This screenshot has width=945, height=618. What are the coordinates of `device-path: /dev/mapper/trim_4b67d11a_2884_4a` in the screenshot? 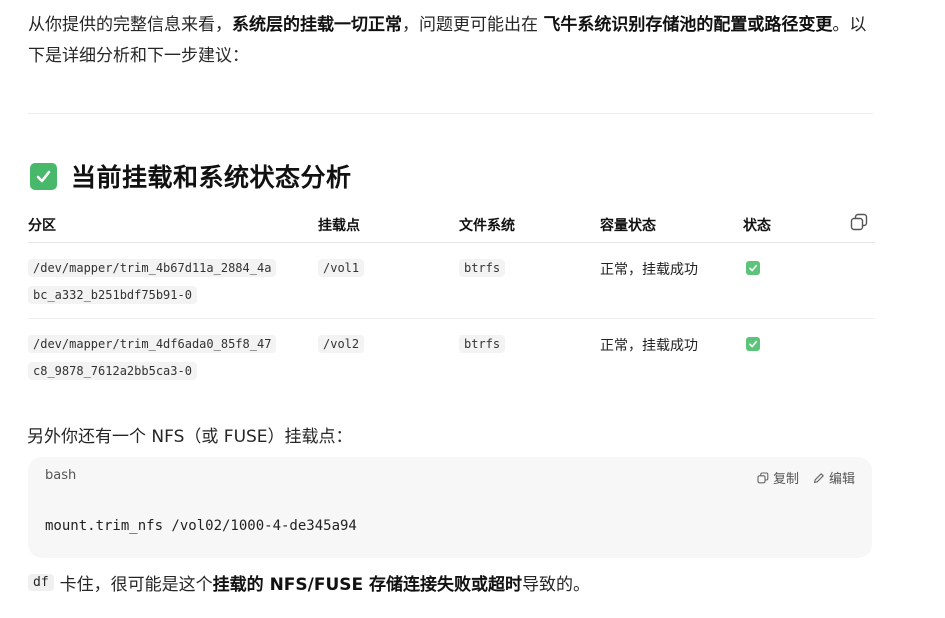 It's located at (152, 268).